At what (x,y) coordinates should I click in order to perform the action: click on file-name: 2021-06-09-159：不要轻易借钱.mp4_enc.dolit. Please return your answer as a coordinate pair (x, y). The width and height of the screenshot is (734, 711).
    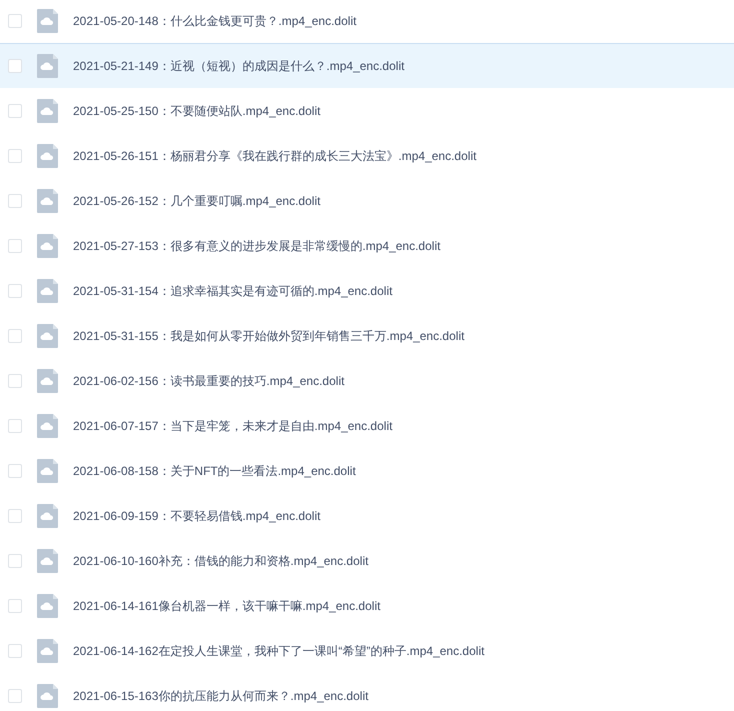
    Looking at the image, I should click on (196, 516).